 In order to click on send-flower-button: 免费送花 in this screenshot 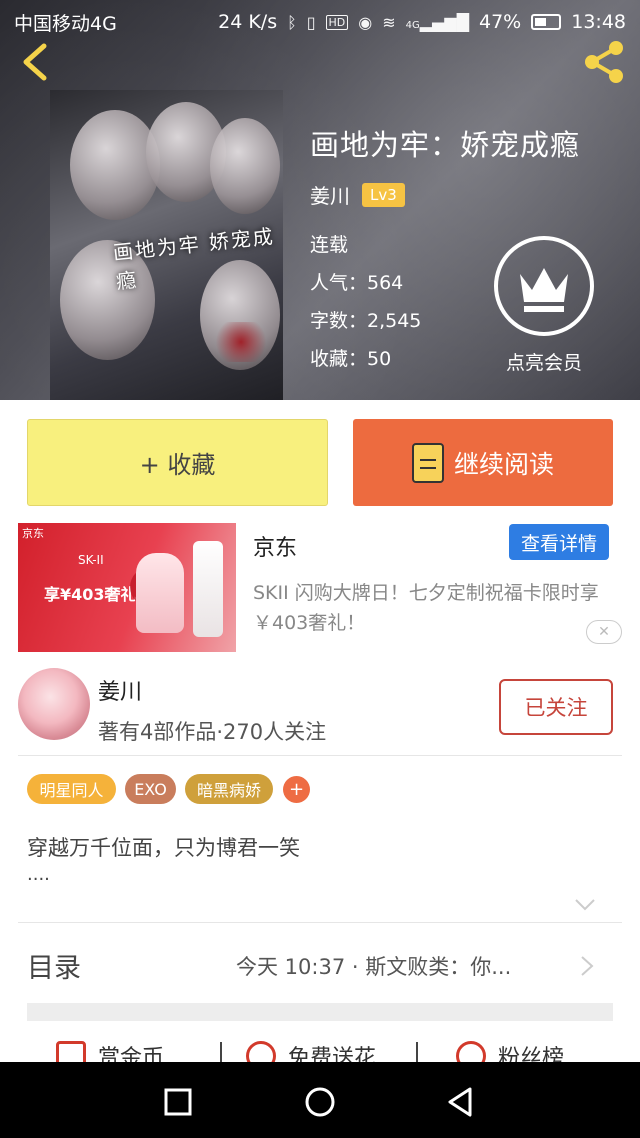, I will do `click(311, 1051)`.